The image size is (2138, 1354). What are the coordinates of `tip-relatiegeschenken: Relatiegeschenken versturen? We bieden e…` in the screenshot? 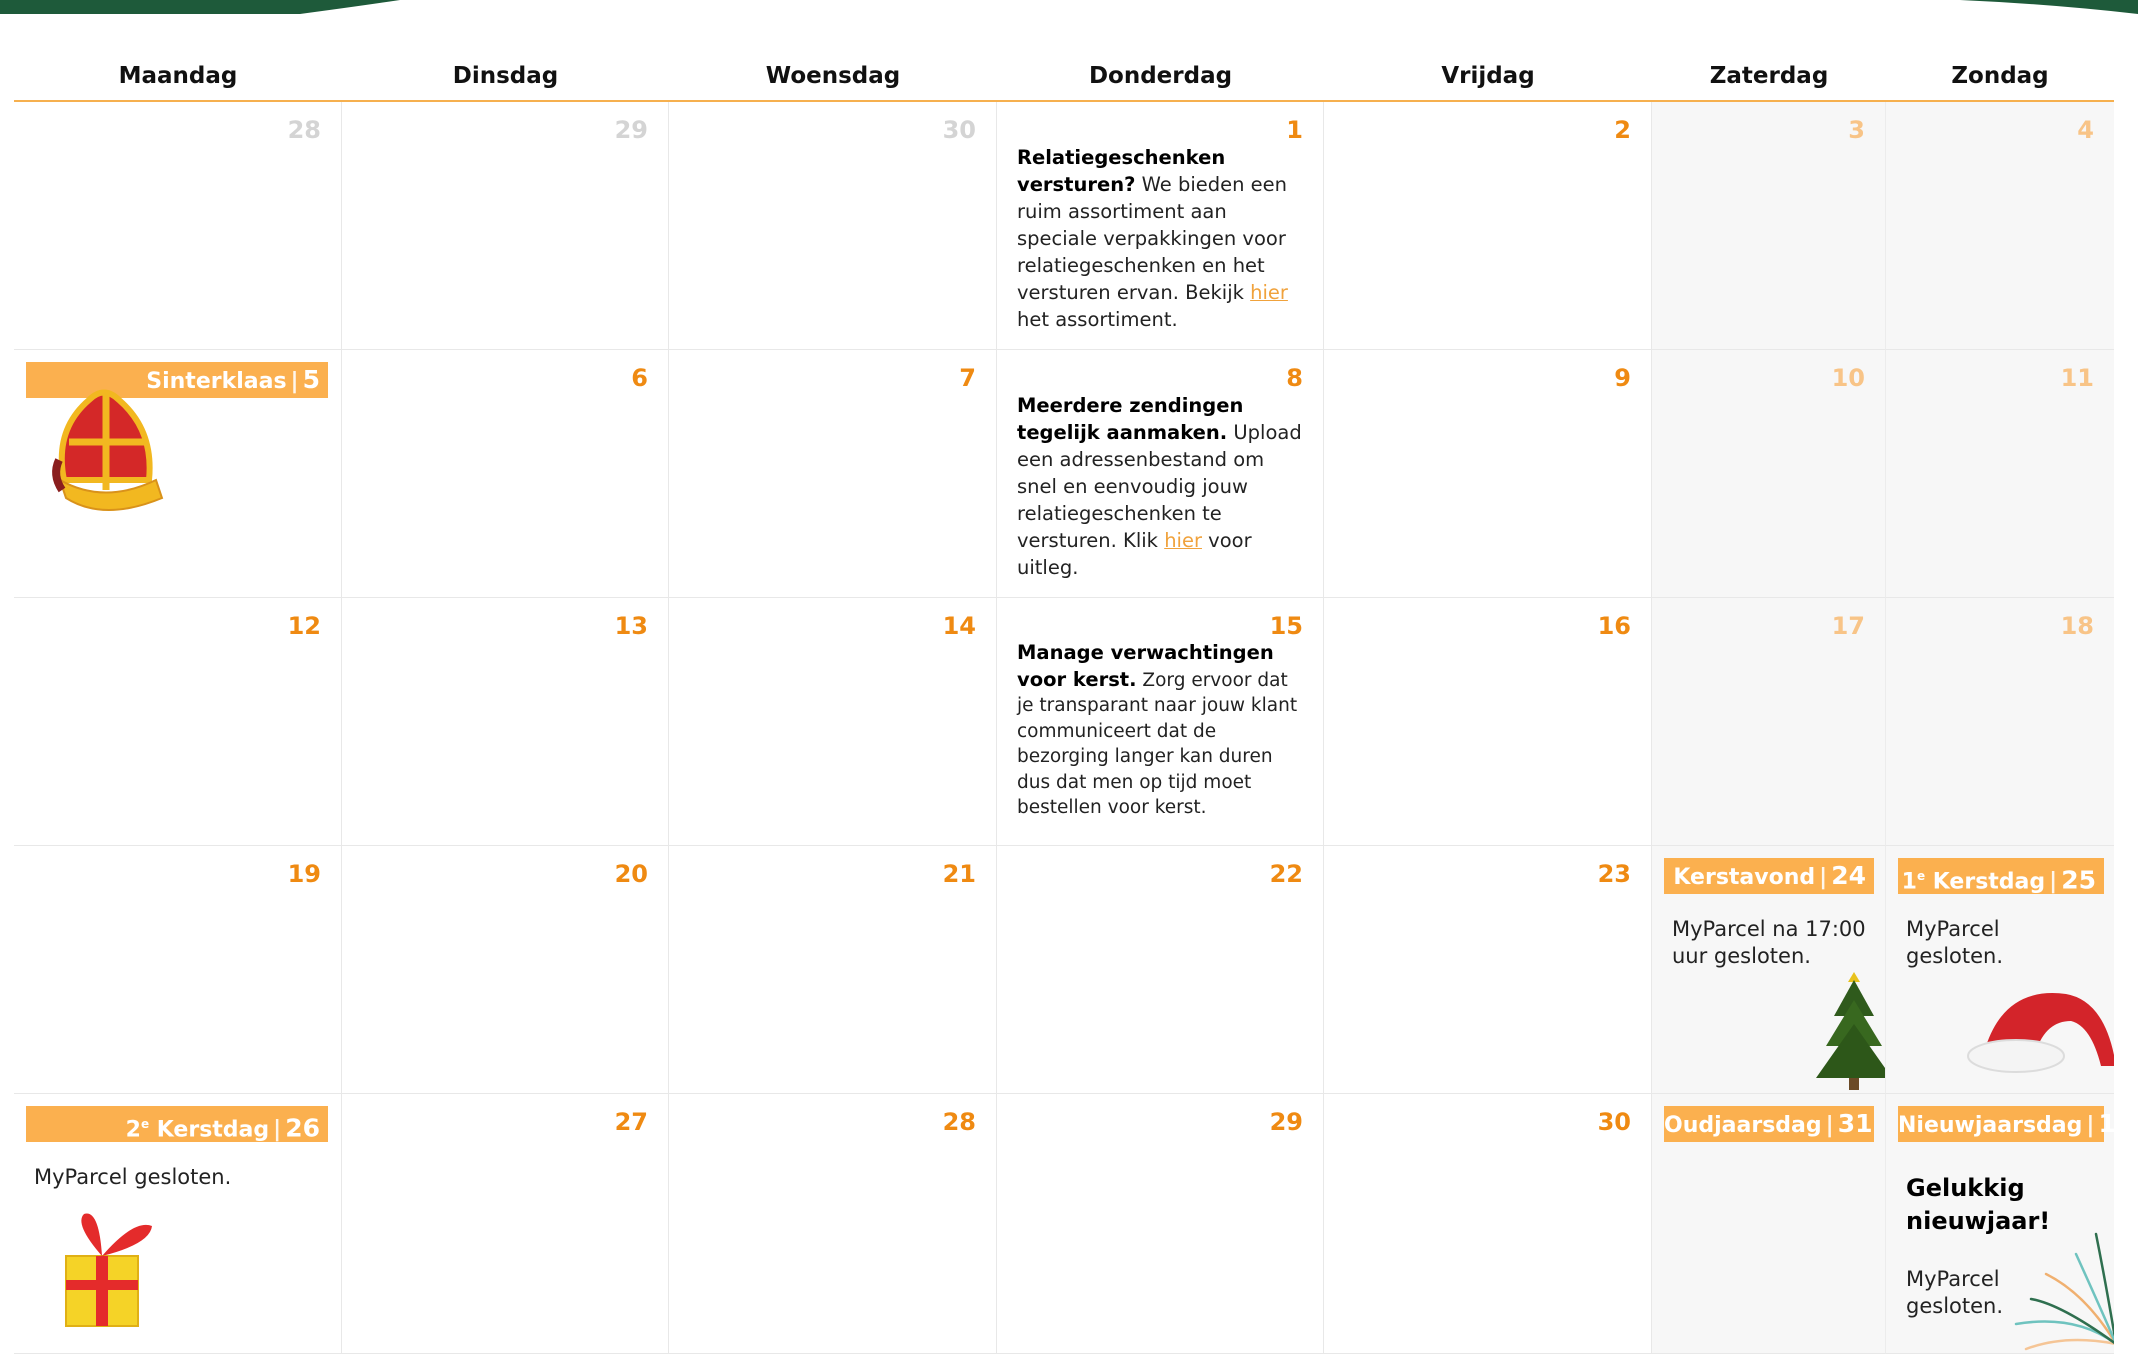 It's located at (1161, 238).